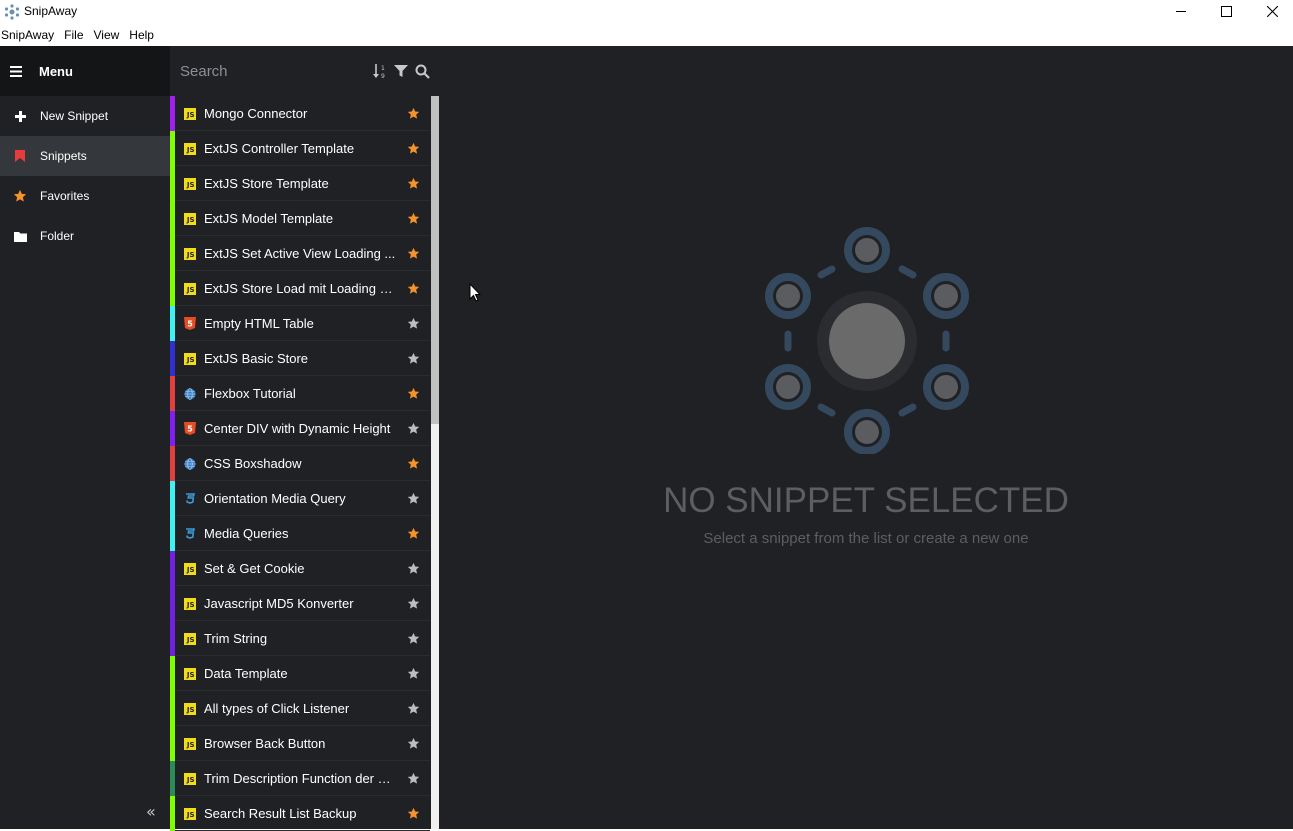 This screenshot has height=831, width=1293. Describe the element at coordinates (190, 429) in the screenshot. I see `svg-text: 5` at that location.